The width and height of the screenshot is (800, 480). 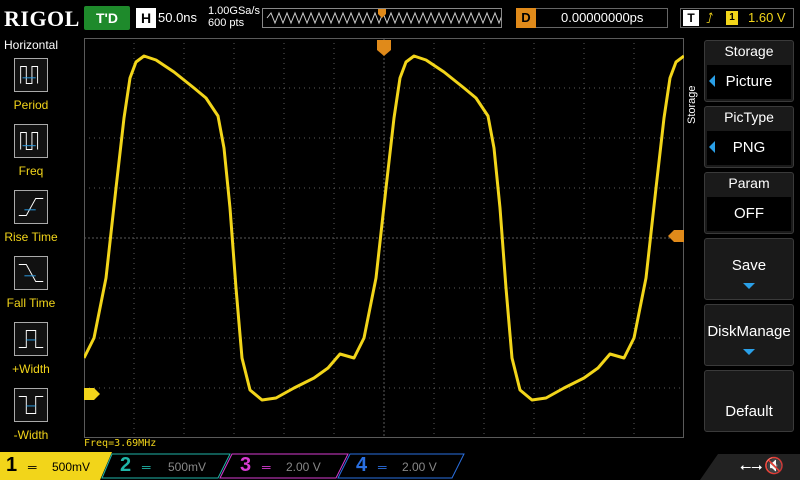 What do you see at coordinates (732, 18) in the screenshot?
I see `trigger-source: 1` at bounding box center [732, 18].